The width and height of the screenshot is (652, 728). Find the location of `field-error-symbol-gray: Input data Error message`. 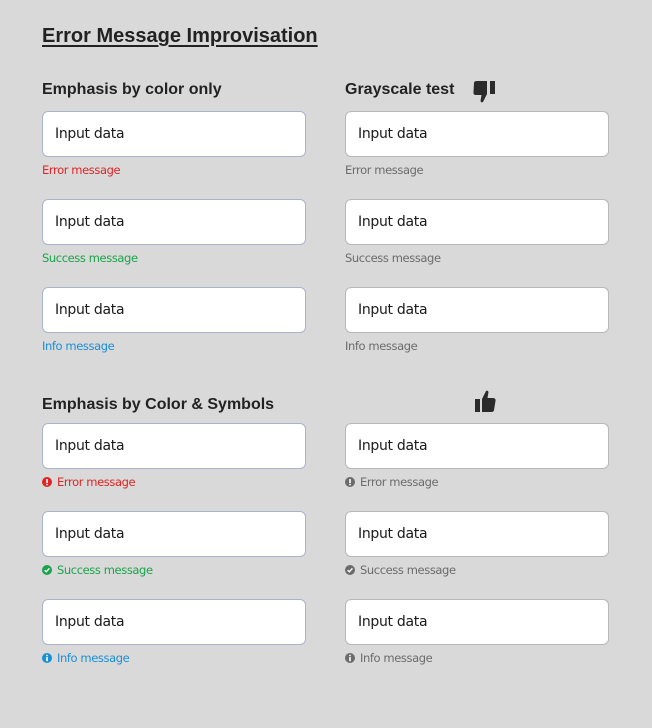

field-error-symbol-gray: Input data Error message is located at coordinates (477, 456).